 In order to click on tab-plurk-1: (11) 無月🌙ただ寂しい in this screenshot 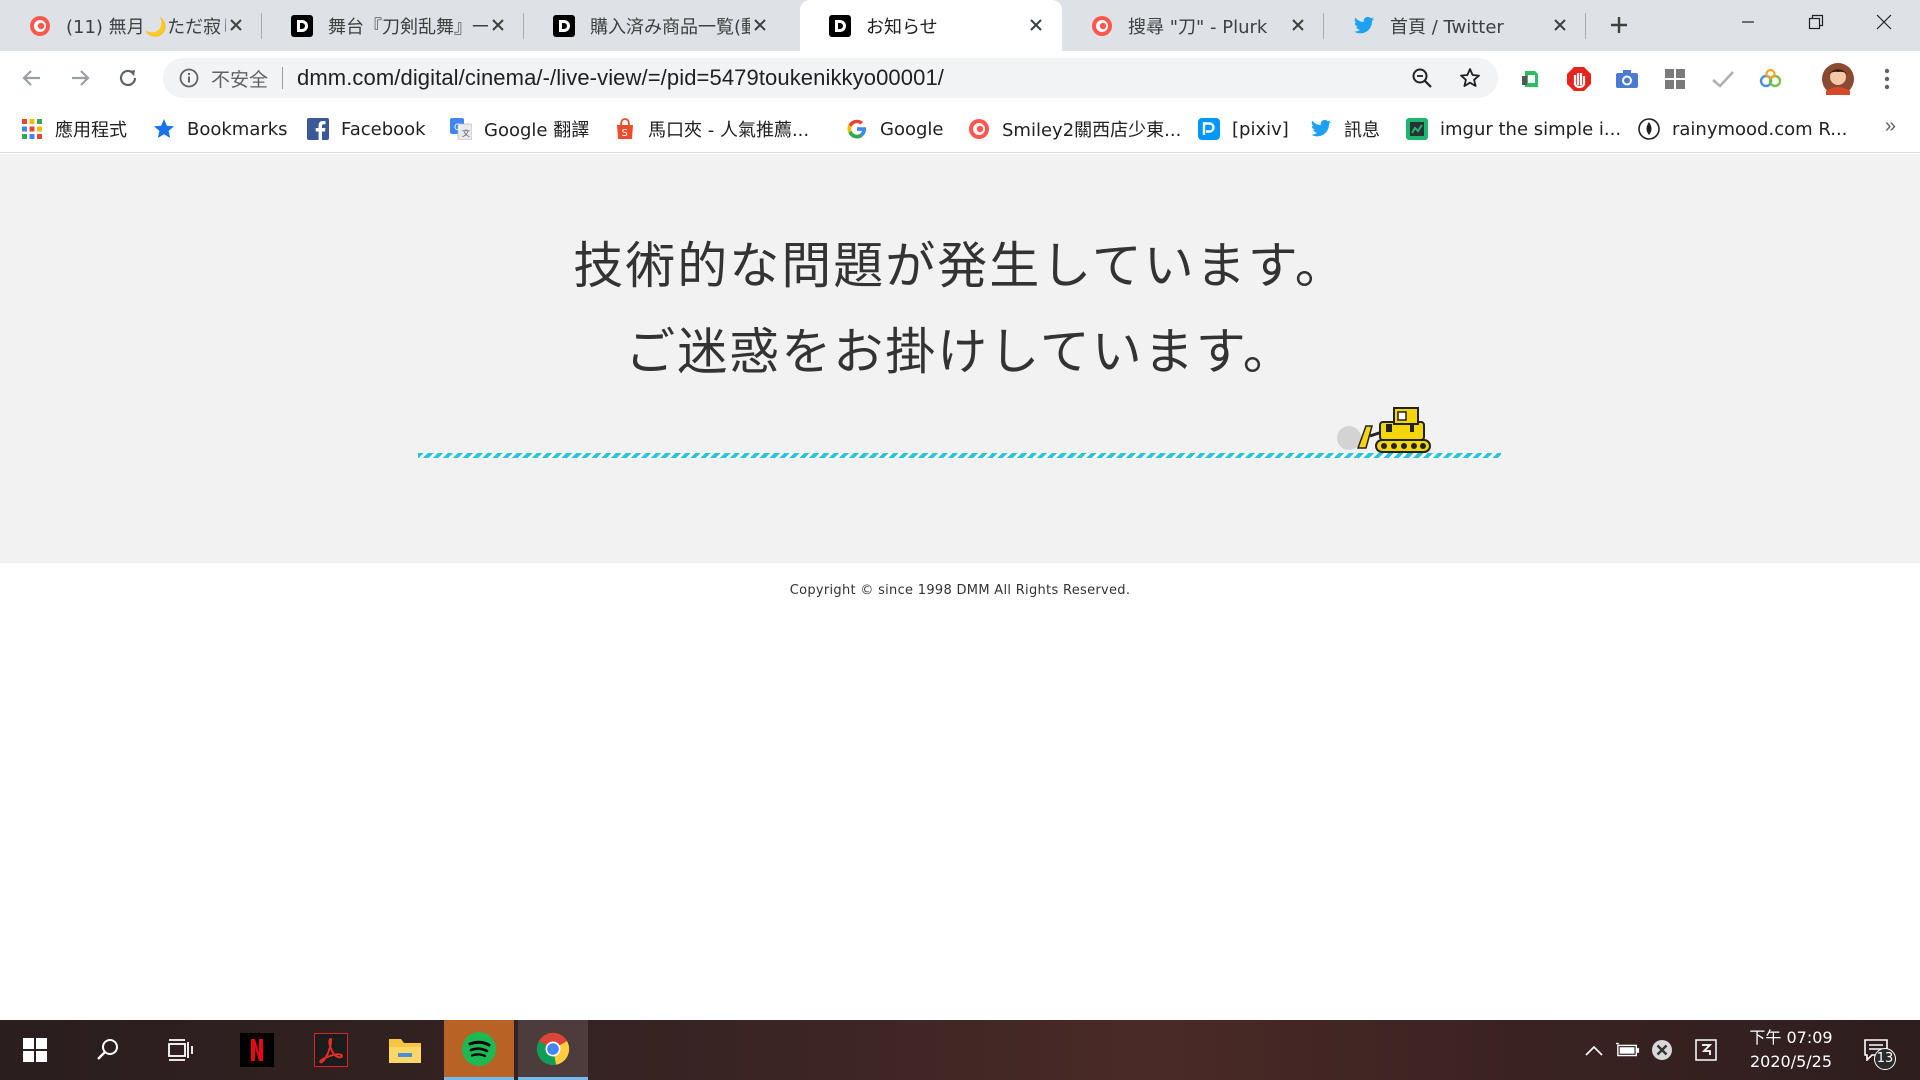, I will do `click(131, 25)`.